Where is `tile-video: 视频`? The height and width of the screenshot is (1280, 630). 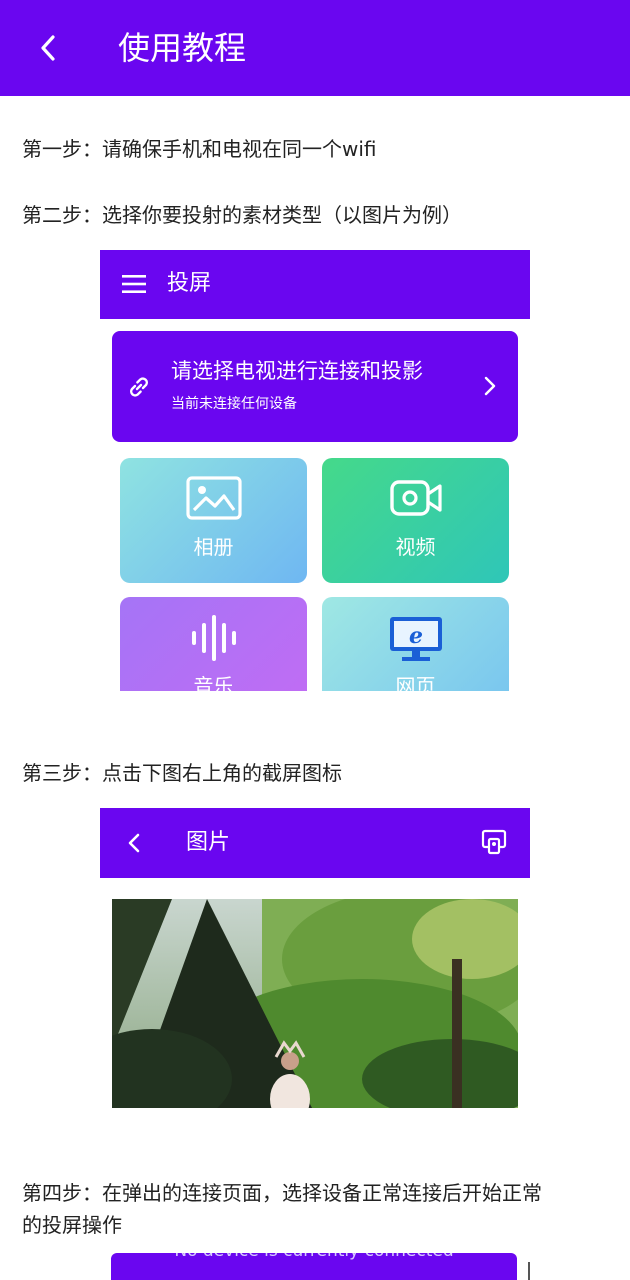 tile-video: 视频 is located at coordinates (415, 520).